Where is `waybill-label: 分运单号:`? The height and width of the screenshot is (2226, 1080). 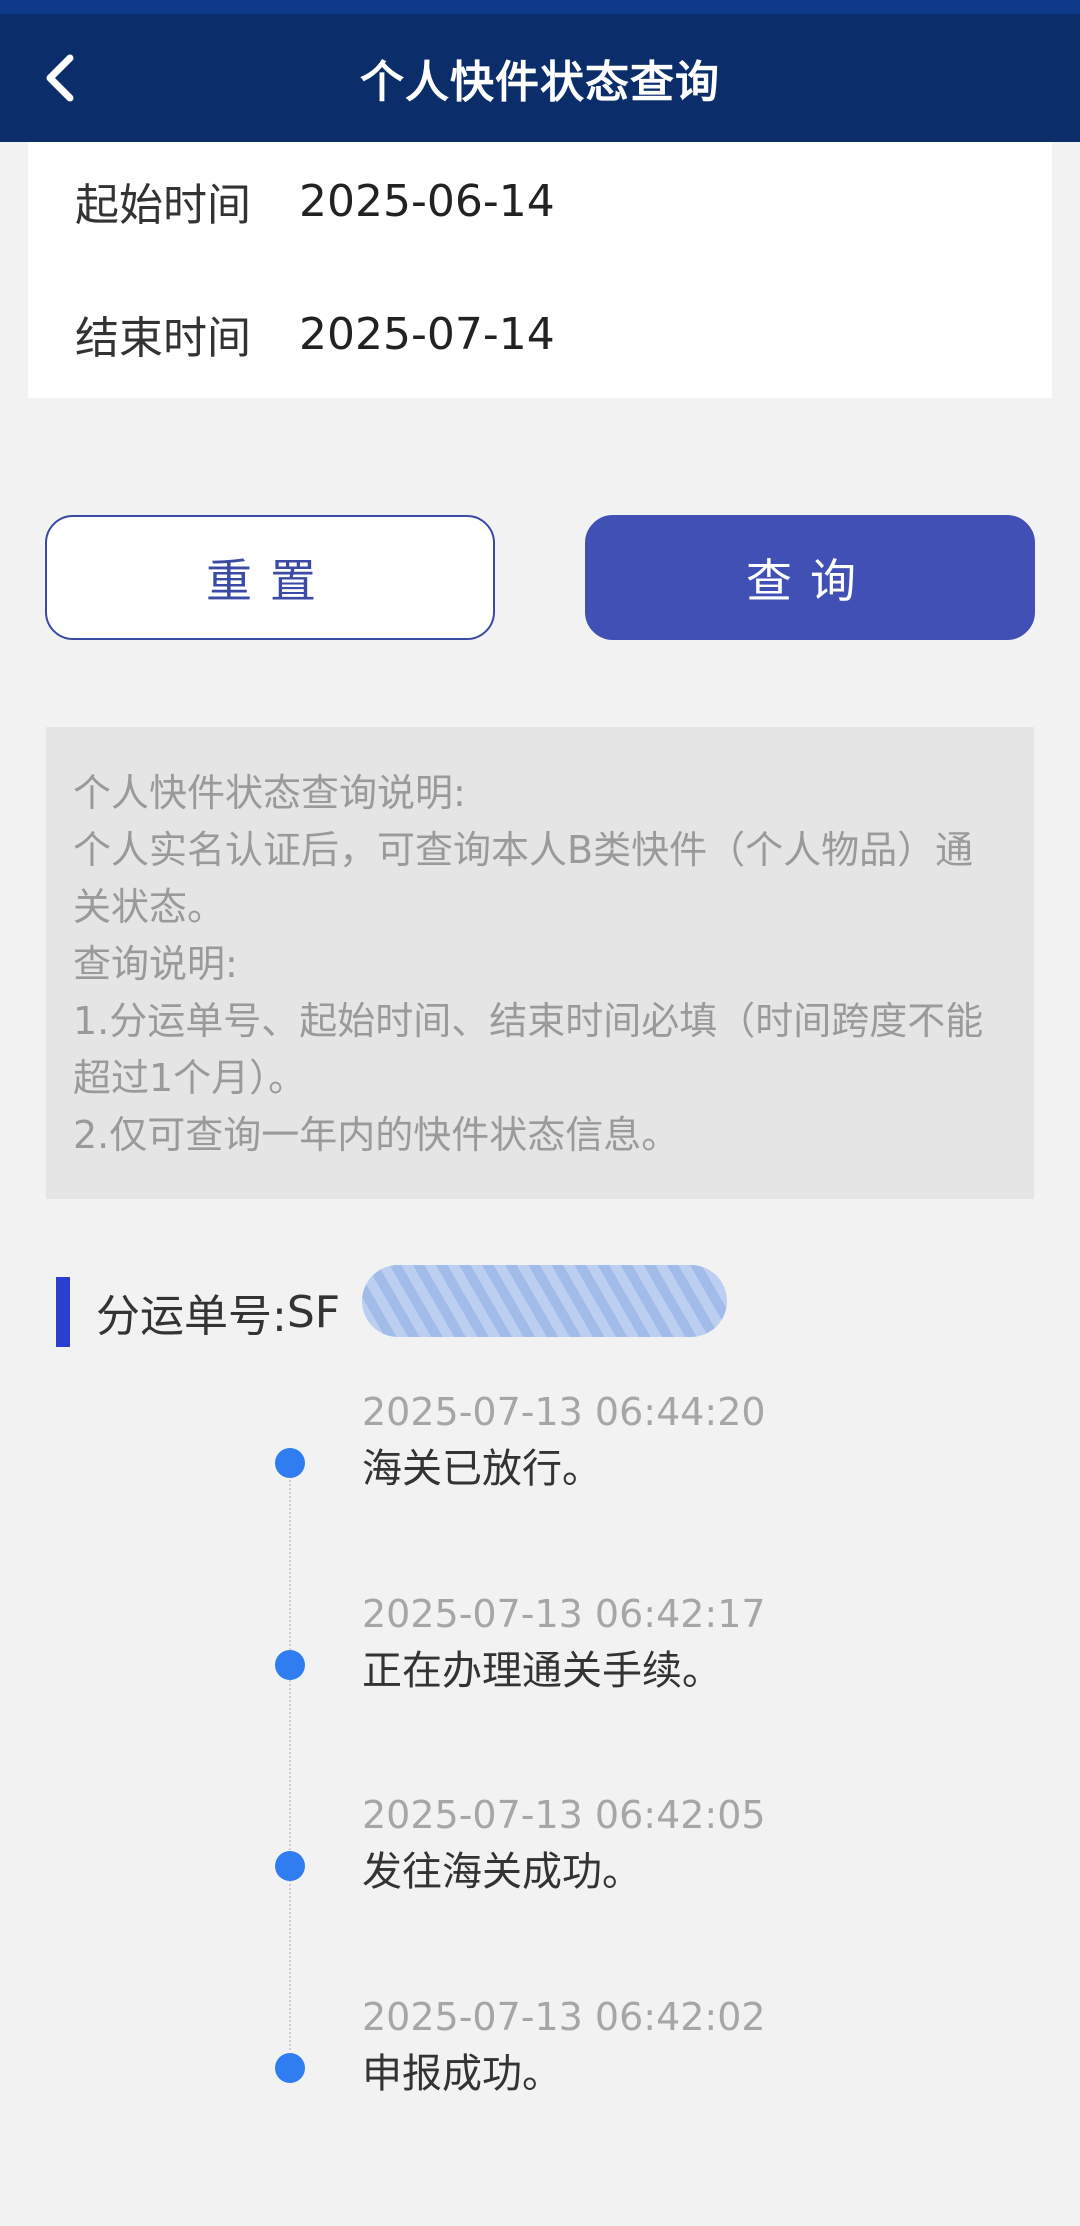
waybill-label: 分运单号: is located at coordinates (191, 1316).